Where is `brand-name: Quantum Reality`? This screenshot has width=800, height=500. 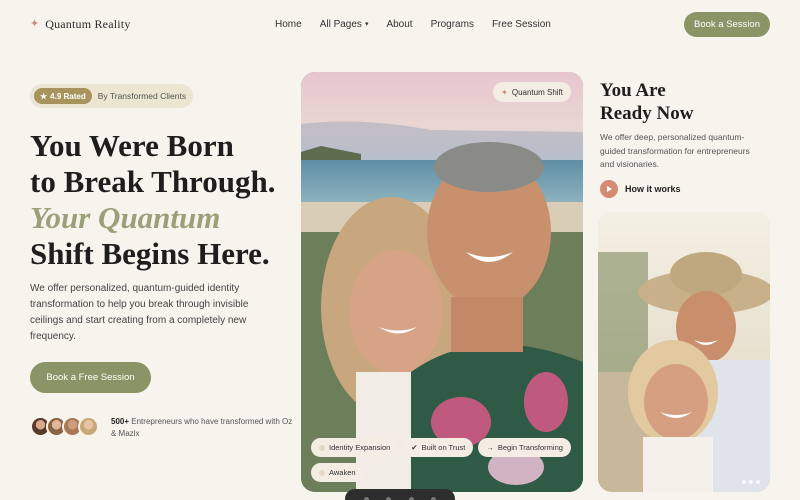 brand-name: Quantum Reality is located at coordinates (88, 24).